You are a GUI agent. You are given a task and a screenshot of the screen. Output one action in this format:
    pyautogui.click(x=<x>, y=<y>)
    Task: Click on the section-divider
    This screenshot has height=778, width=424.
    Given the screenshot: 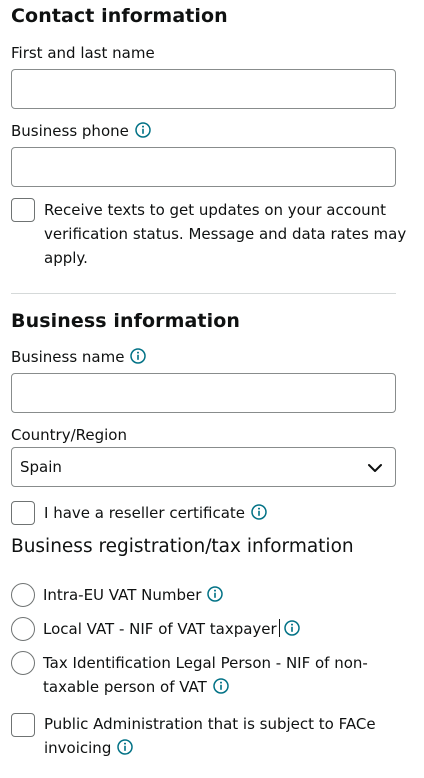 What is the action you would take?
    pyautogui.click(x=203, y=293)
    